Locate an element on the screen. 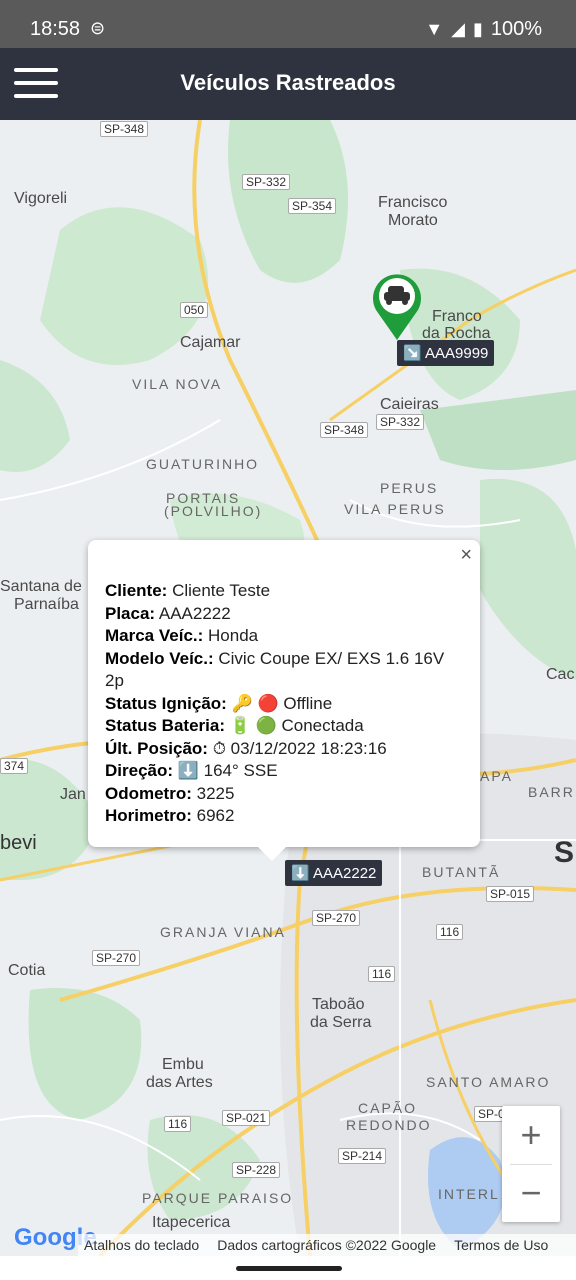 The image size is (576, 1280). place-label: VILA NOVA is located at coordinates (177, 384).